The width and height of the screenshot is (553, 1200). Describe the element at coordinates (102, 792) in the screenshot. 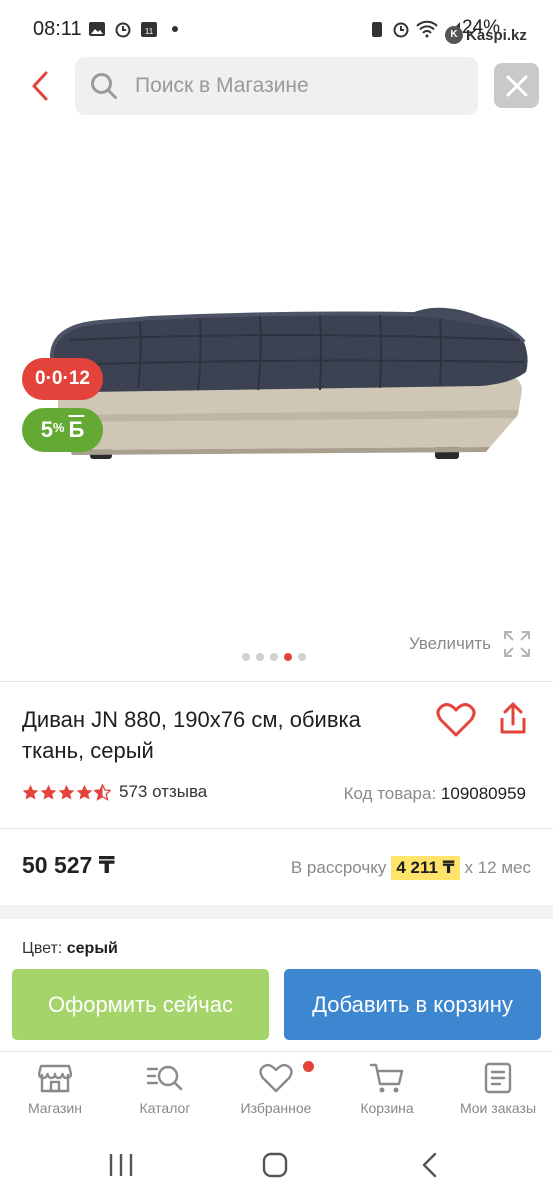

I see `star-half-icon` at that location.